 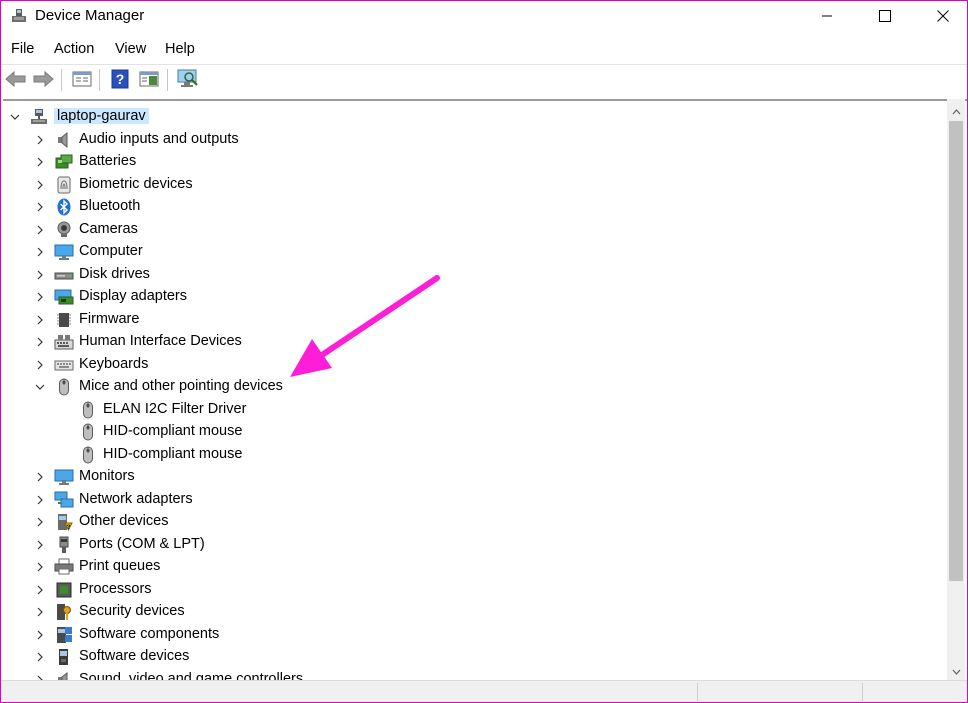 I want to click on tree-item-label: Network adapters, so click(x=136, y=499).